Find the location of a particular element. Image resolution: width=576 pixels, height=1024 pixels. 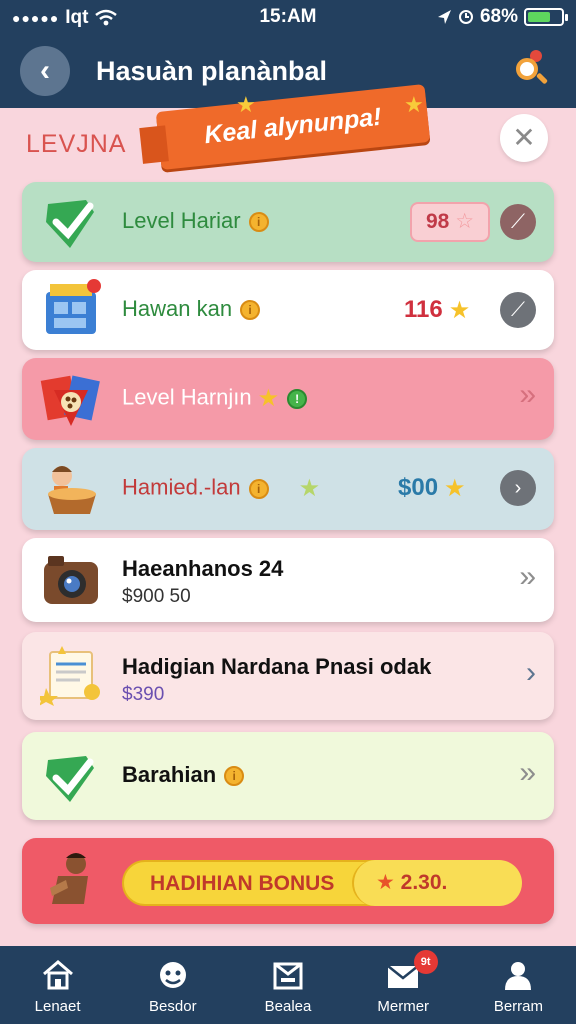

search-button is located at coordinates (532, 70).